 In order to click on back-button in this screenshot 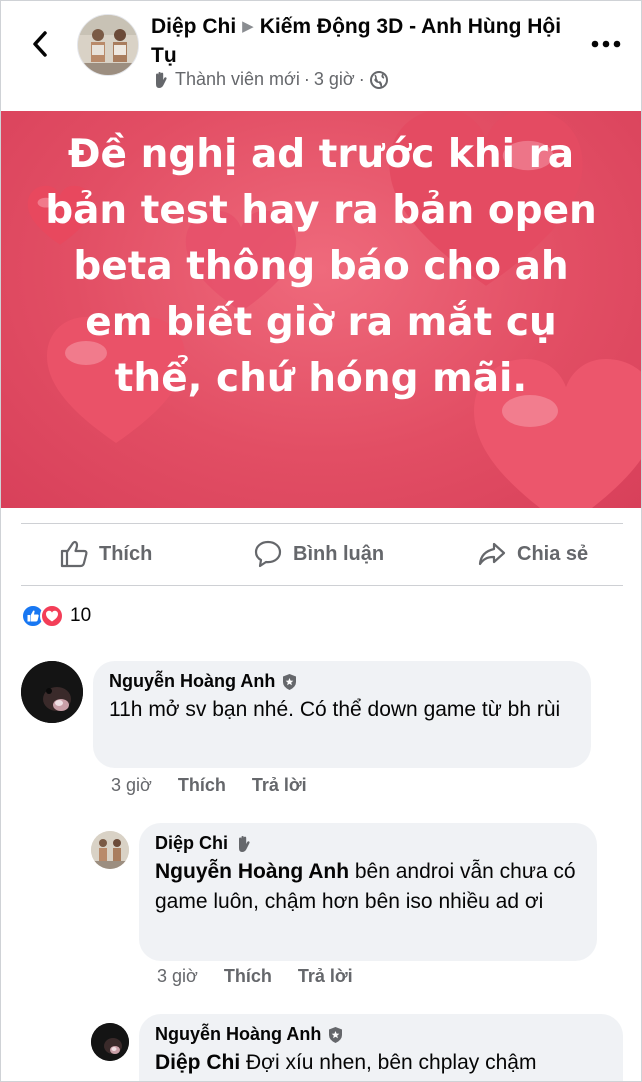, I will do `click(40, 44)`.